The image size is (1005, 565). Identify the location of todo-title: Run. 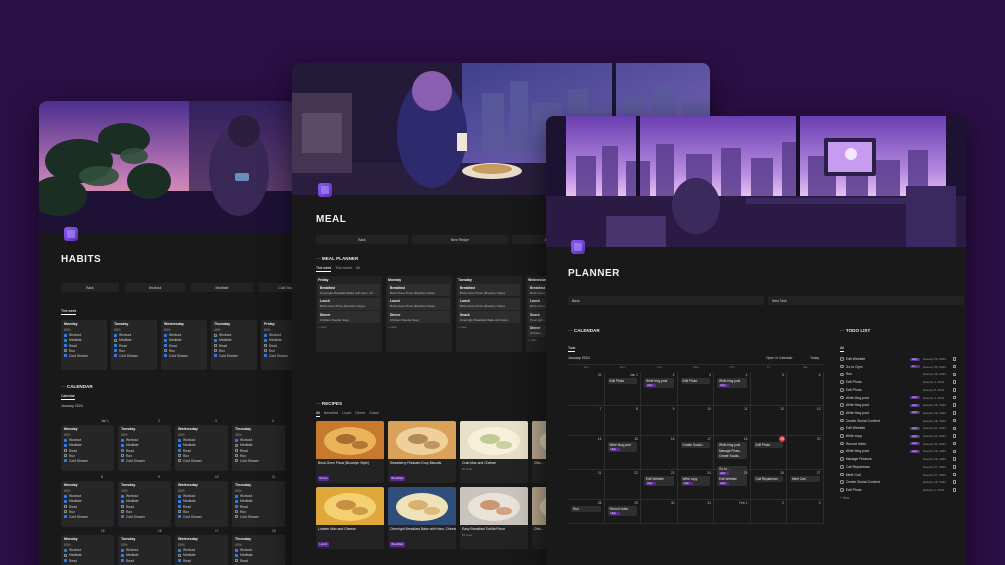
(878, 374).